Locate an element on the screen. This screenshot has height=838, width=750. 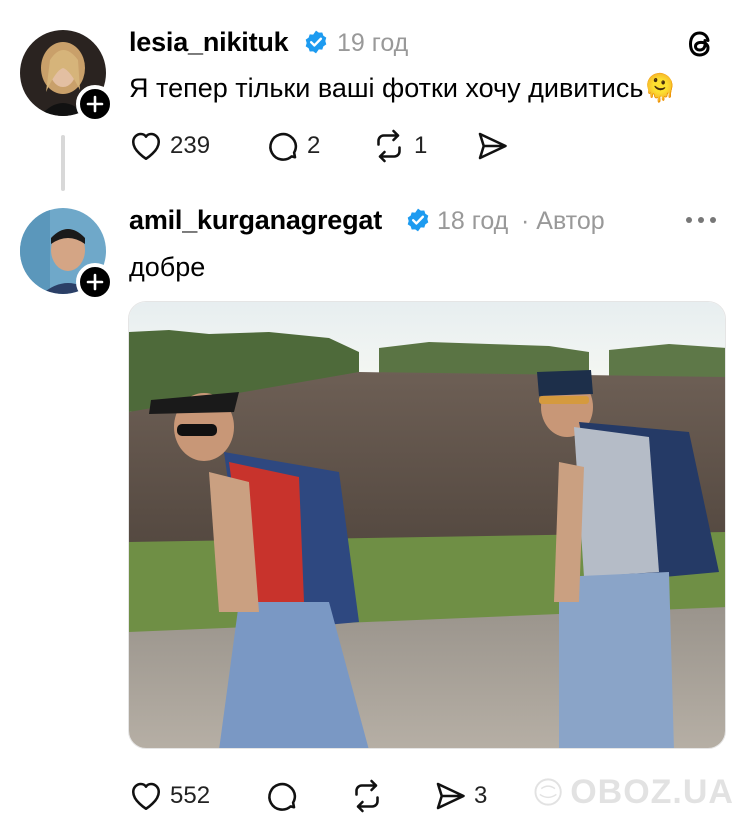
like-button: 239 is located at coordinates (169, 146).